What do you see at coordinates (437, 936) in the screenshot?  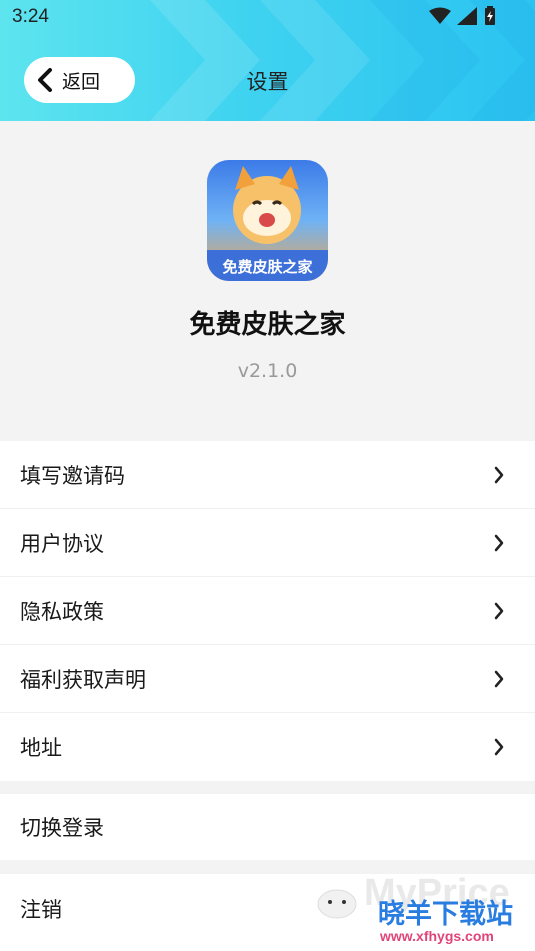 I see `watermark-url: www.xfhygs.com` at bounding box center [437, 936].